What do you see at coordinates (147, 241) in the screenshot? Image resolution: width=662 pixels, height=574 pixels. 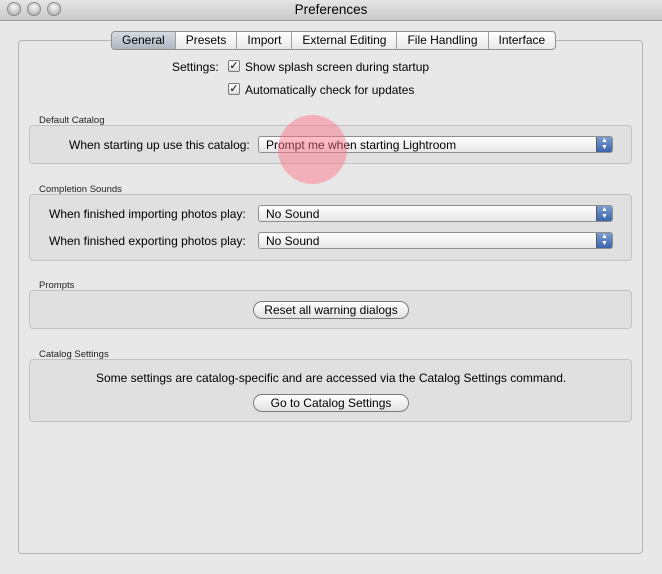 I see `export-sound-label: When finished exporting photos play:` at bounding box center [147, 241].